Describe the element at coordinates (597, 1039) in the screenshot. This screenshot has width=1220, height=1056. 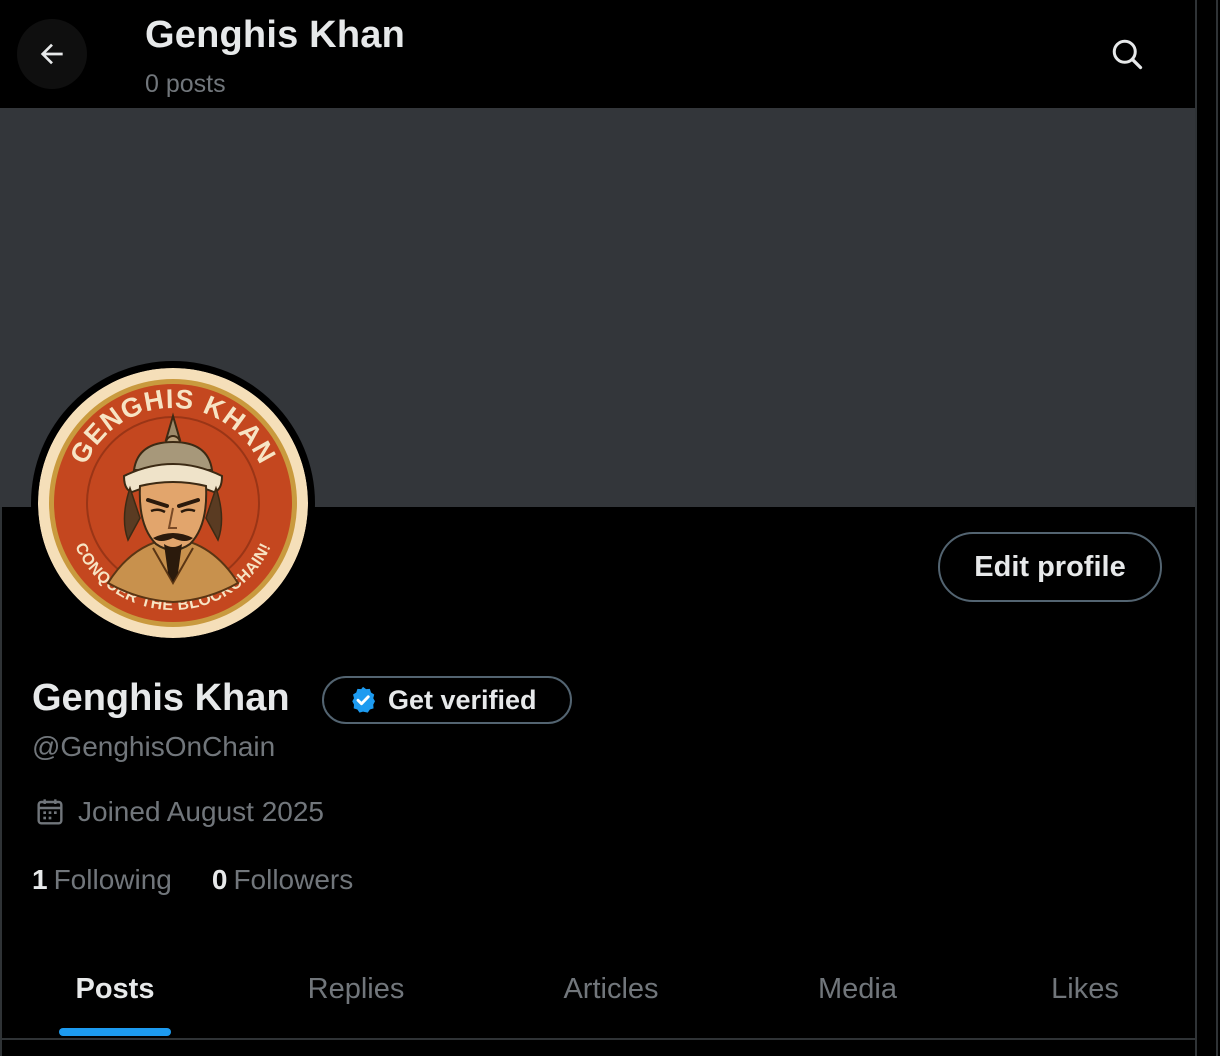
I see `tabs-divider` at that location.